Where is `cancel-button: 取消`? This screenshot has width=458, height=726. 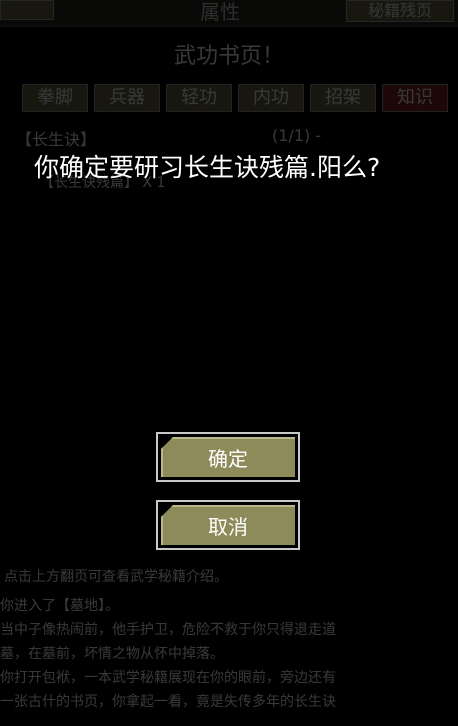
cancel-button: 取消 is located at coordinates (228, 525).